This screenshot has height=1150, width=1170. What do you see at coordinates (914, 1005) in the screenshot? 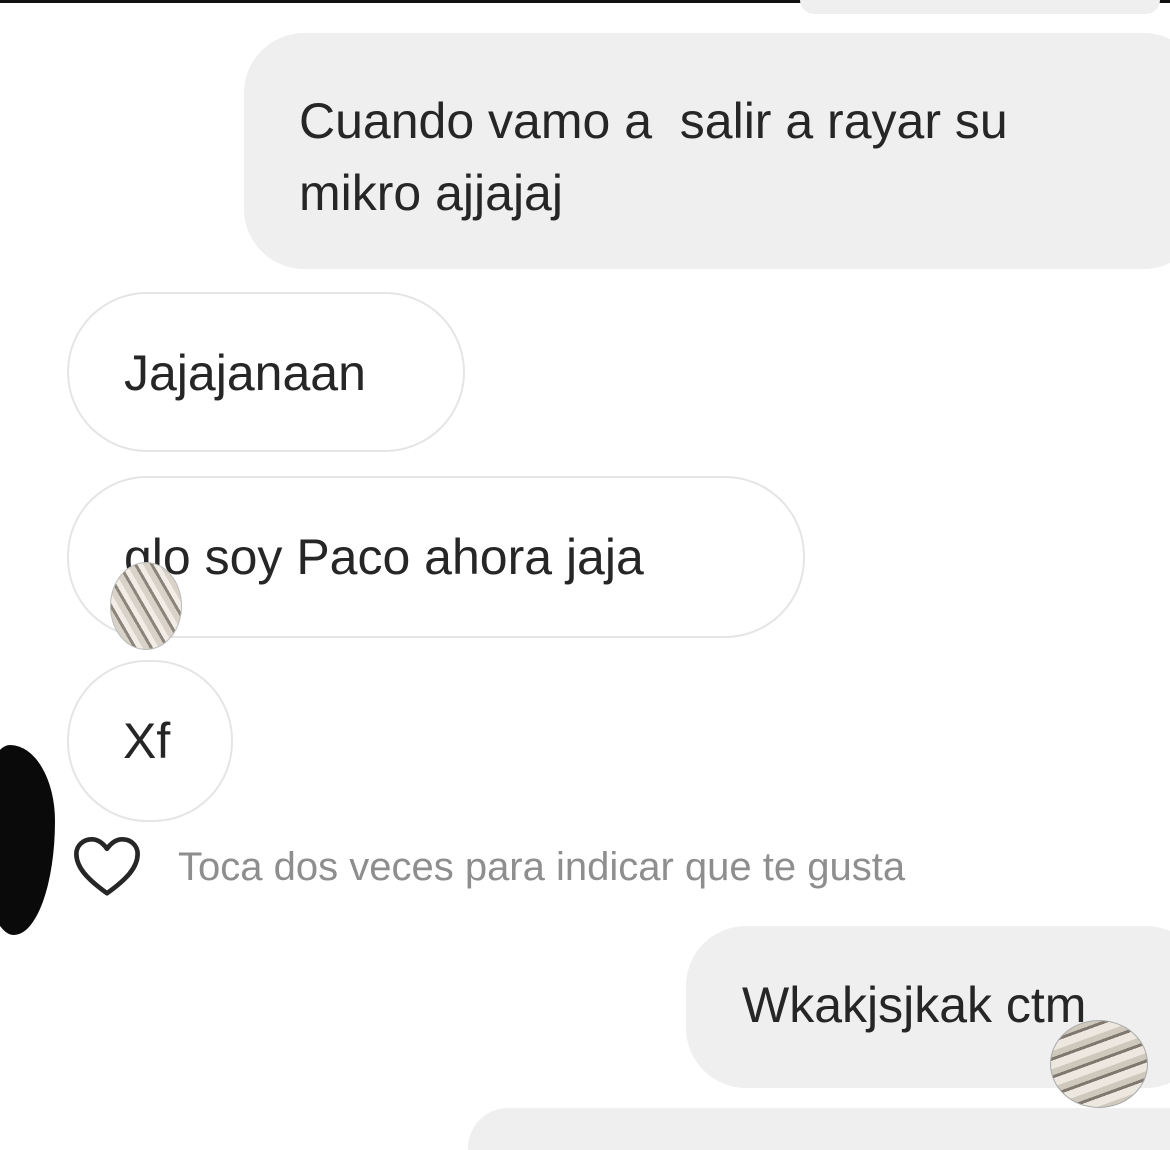
I see `message-text: Wkakjsjkak ctm` at bounding box center [914, 1005].